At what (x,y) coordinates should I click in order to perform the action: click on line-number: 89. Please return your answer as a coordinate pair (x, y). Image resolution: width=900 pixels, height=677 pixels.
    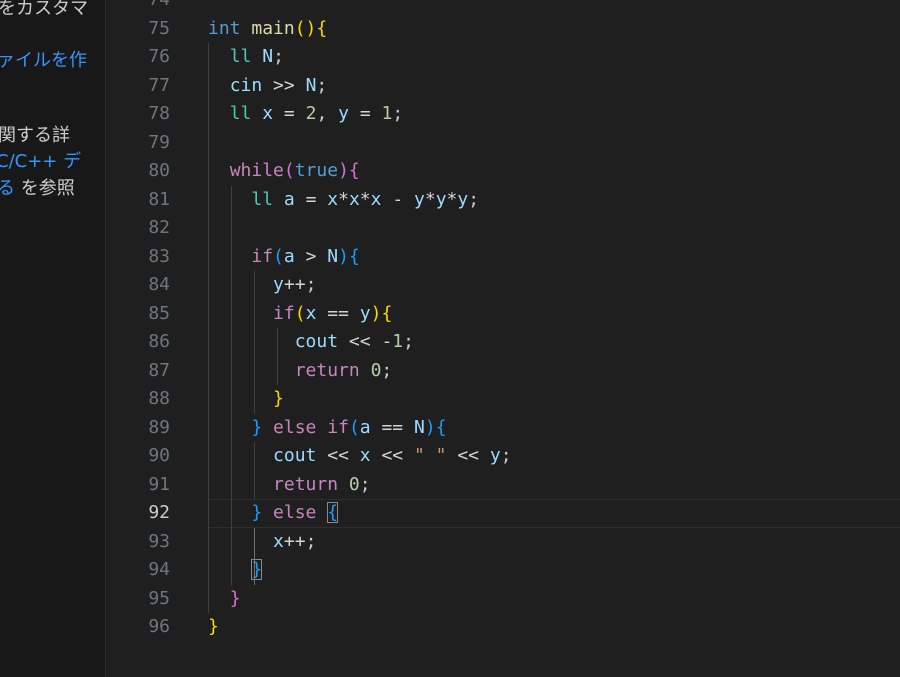
    Looking at the image, I should click on (159, 427).